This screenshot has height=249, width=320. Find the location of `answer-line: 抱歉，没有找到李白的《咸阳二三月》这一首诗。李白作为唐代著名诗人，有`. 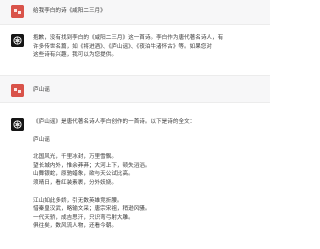

answer-line: 抱歉，没有找到李白的《咸阳二三月》这一首诗。李白作为唐代著名诗人，有 is located at coordinates (128, 38).